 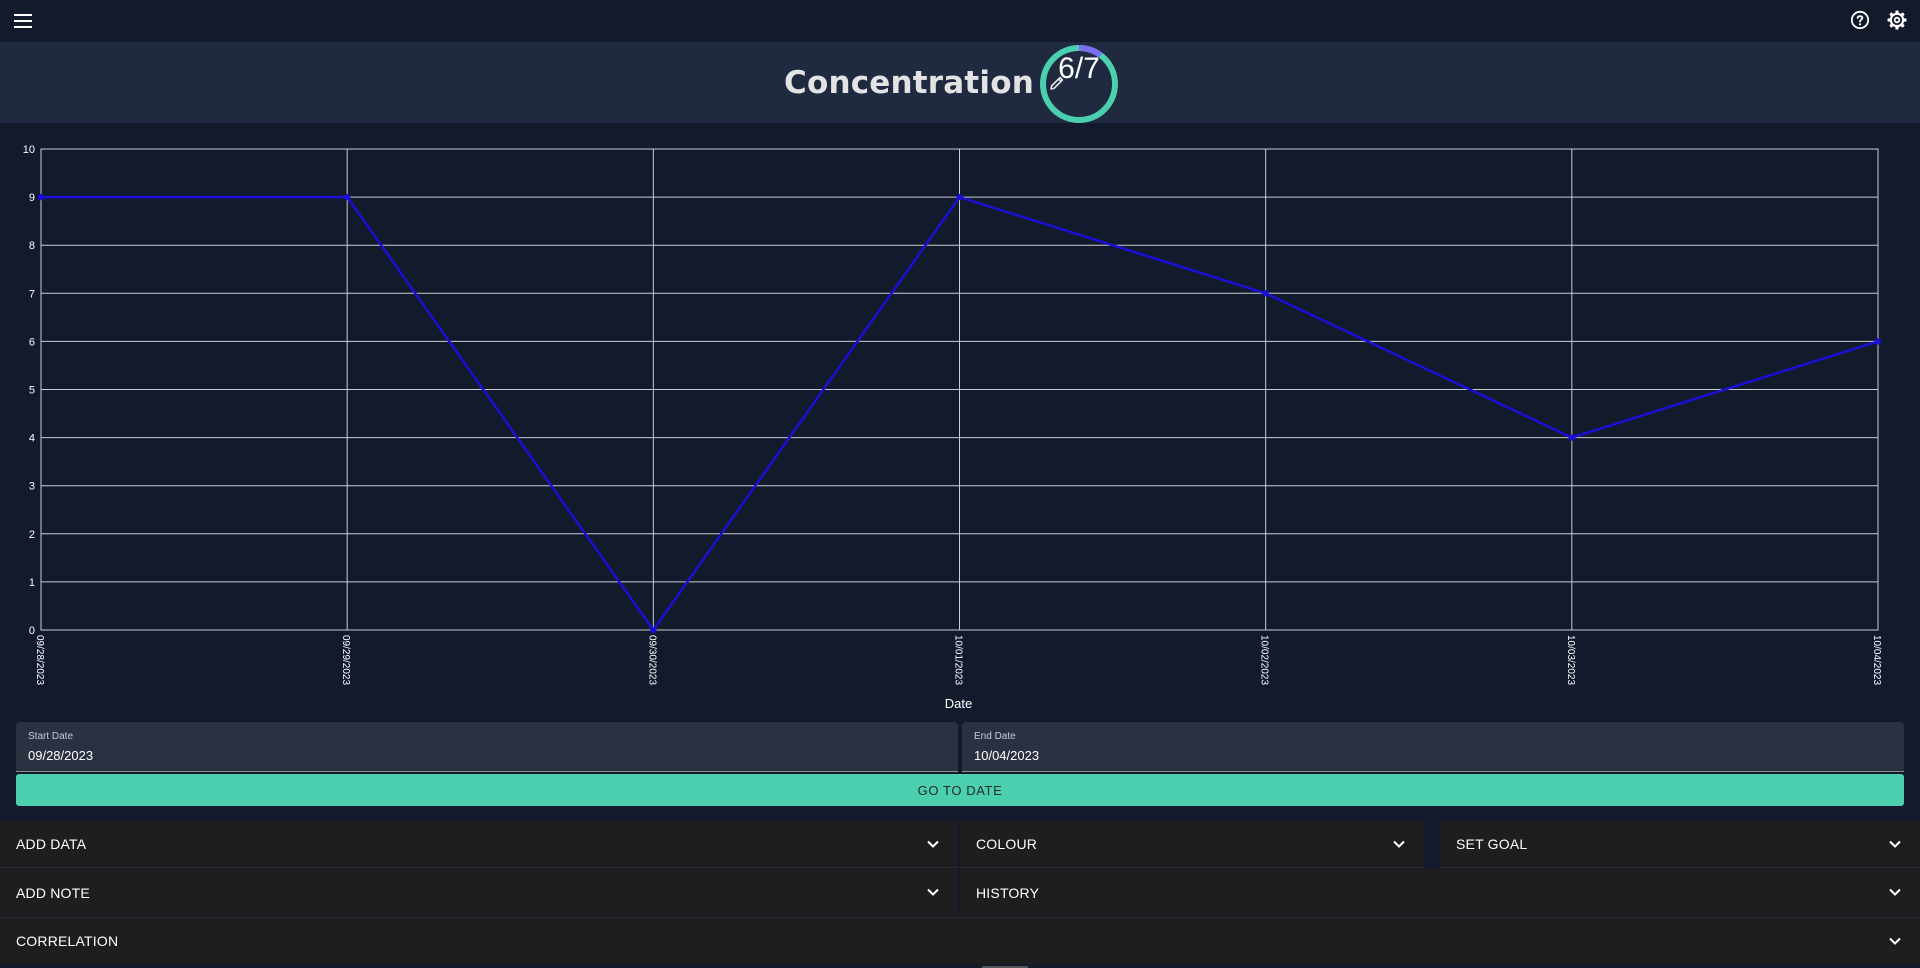 I want to click on panel-correlation-label: CORRELATION, so click(x=67, y=941).